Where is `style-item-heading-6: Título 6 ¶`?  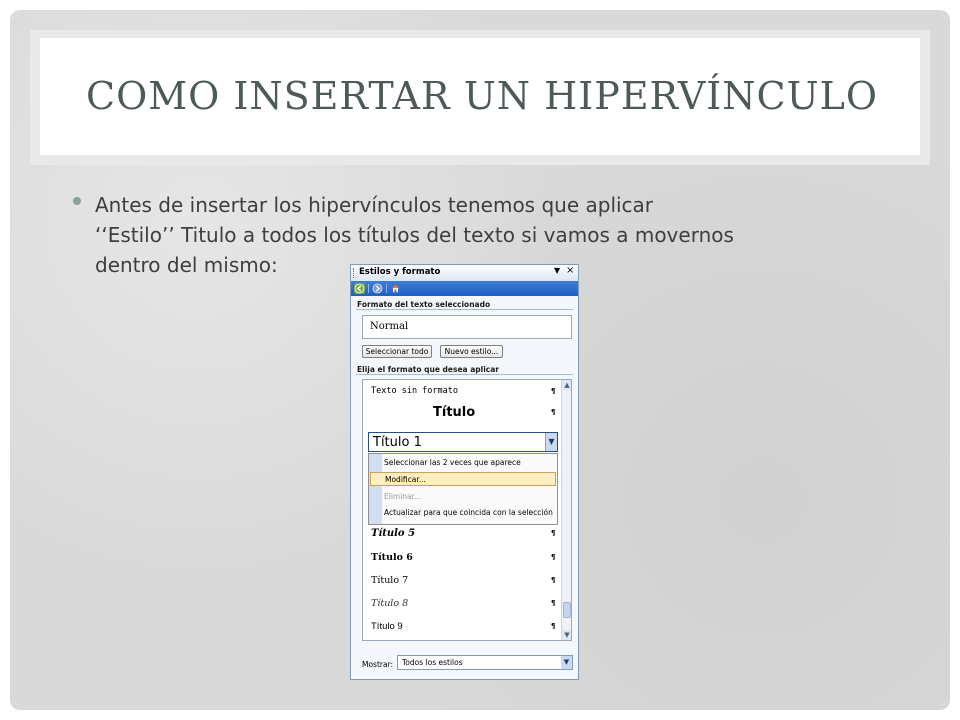
style-item-heading-6: Título 6 ¶ is located at coordinates (461, 559).